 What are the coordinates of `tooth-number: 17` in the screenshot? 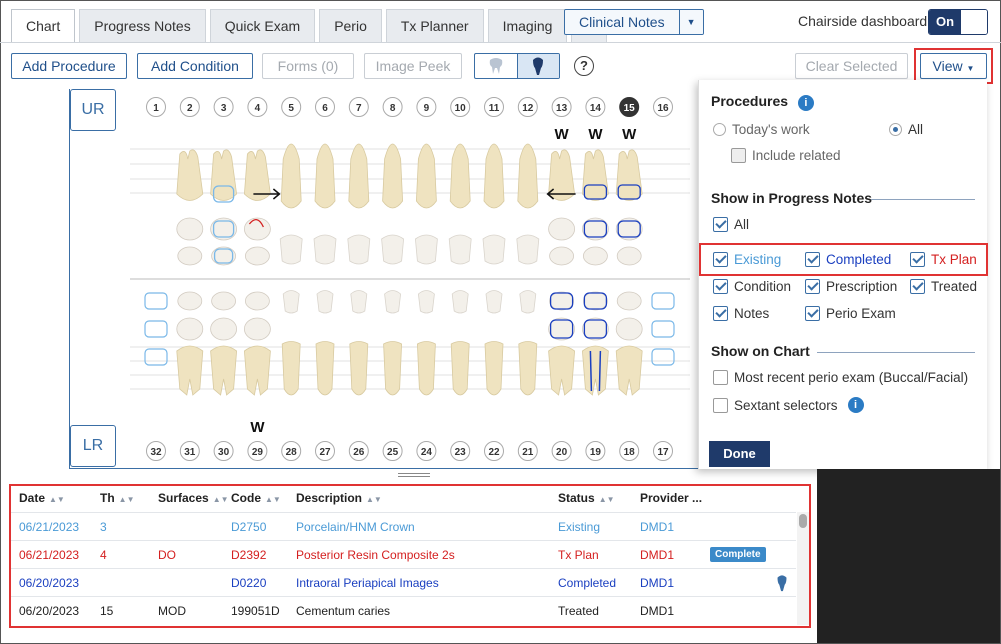 It's located at (663, 452).